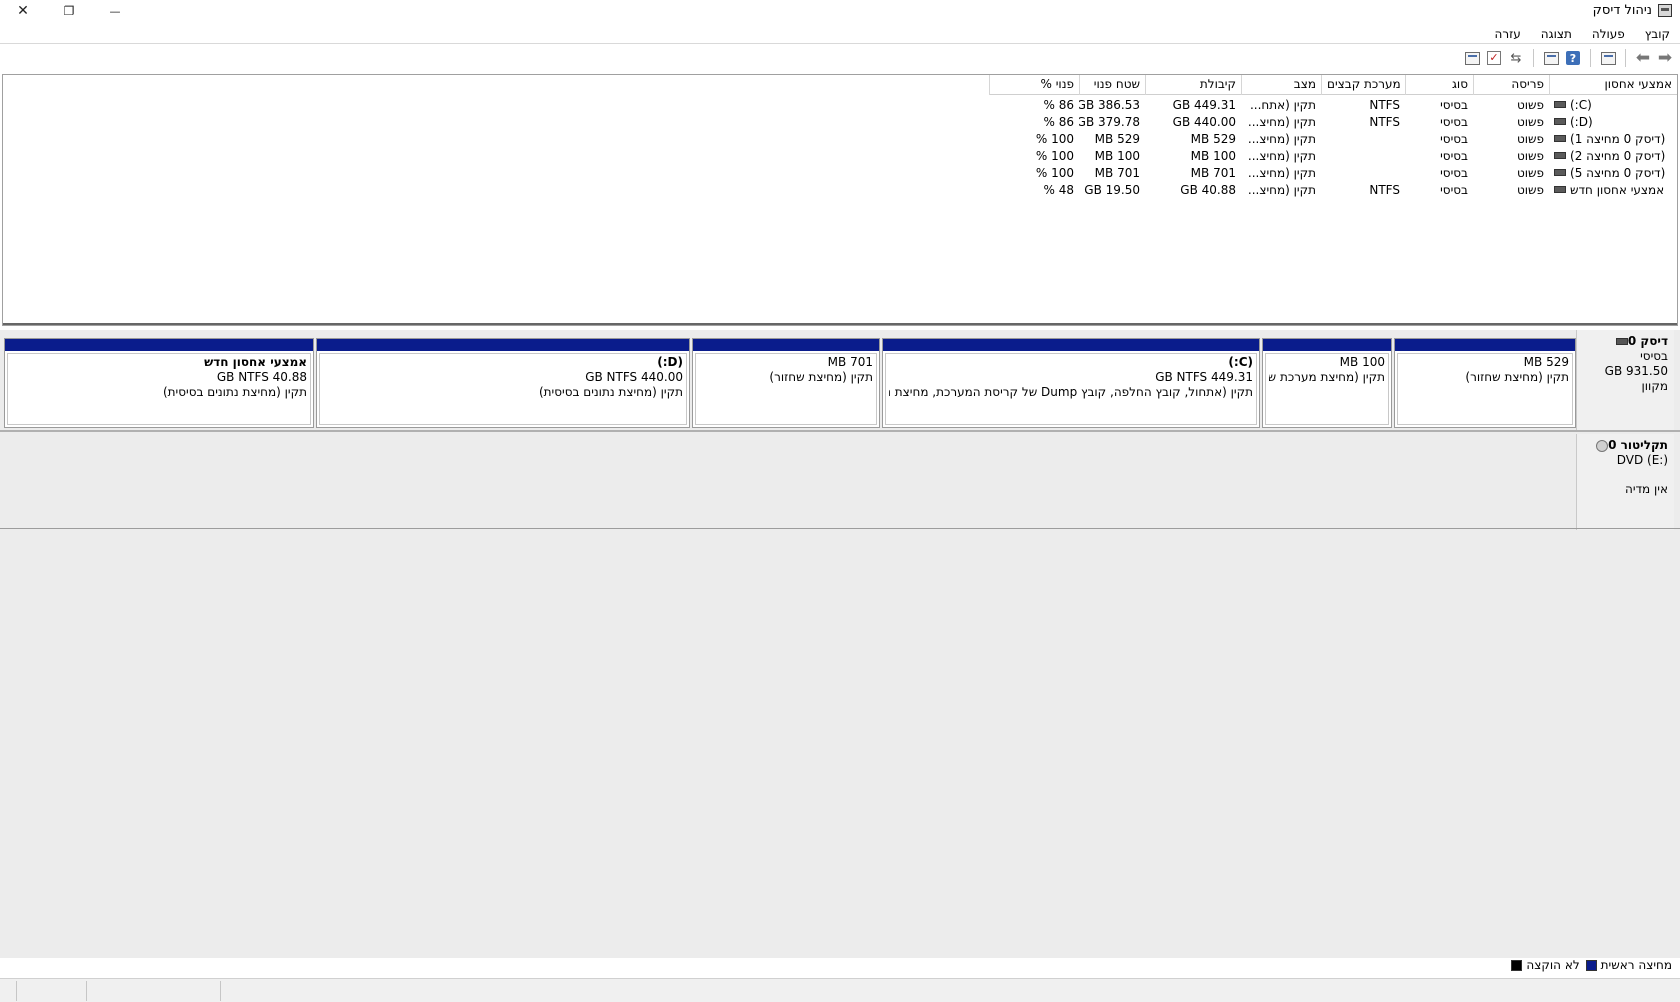 The image size is (1680, 1002). Describe the element at coordinates (1112, 189) in the screenshot. I see `cell-free-space: 19.50 GB` at that location.